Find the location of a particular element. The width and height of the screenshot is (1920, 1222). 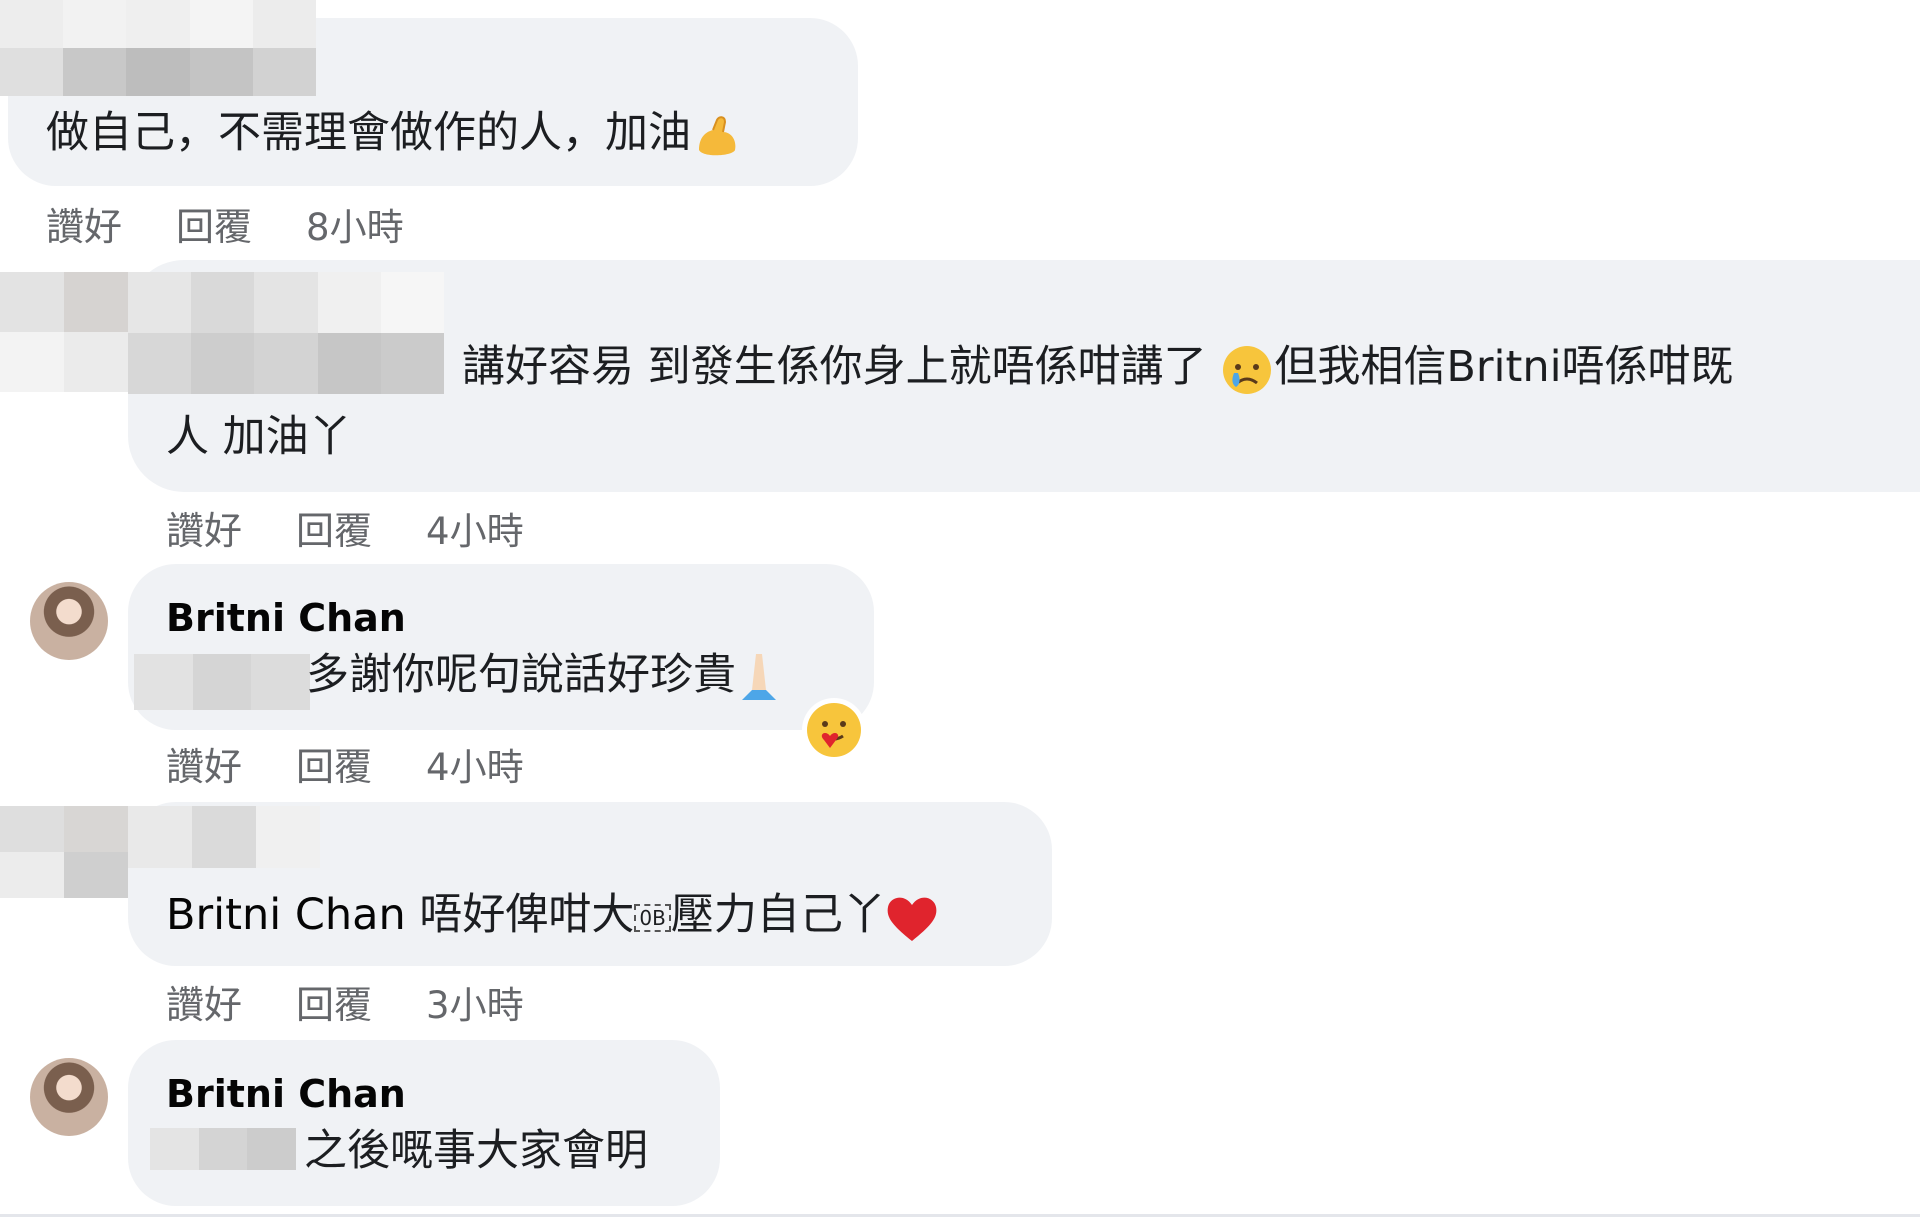

flexed-biceps-icon is located at coordinates (717, 135).